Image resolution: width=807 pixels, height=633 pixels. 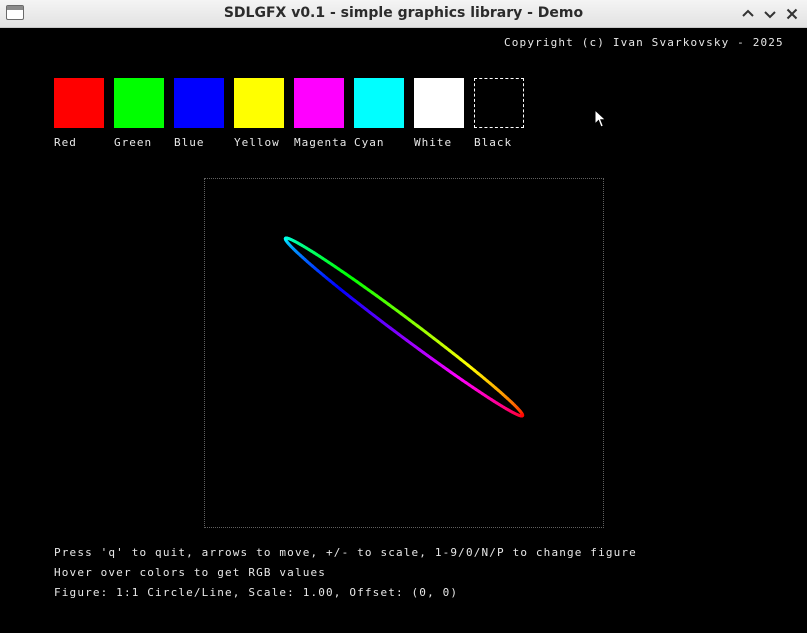 I want to click on mouse-cursor-icon, so click(x=601, y=121).